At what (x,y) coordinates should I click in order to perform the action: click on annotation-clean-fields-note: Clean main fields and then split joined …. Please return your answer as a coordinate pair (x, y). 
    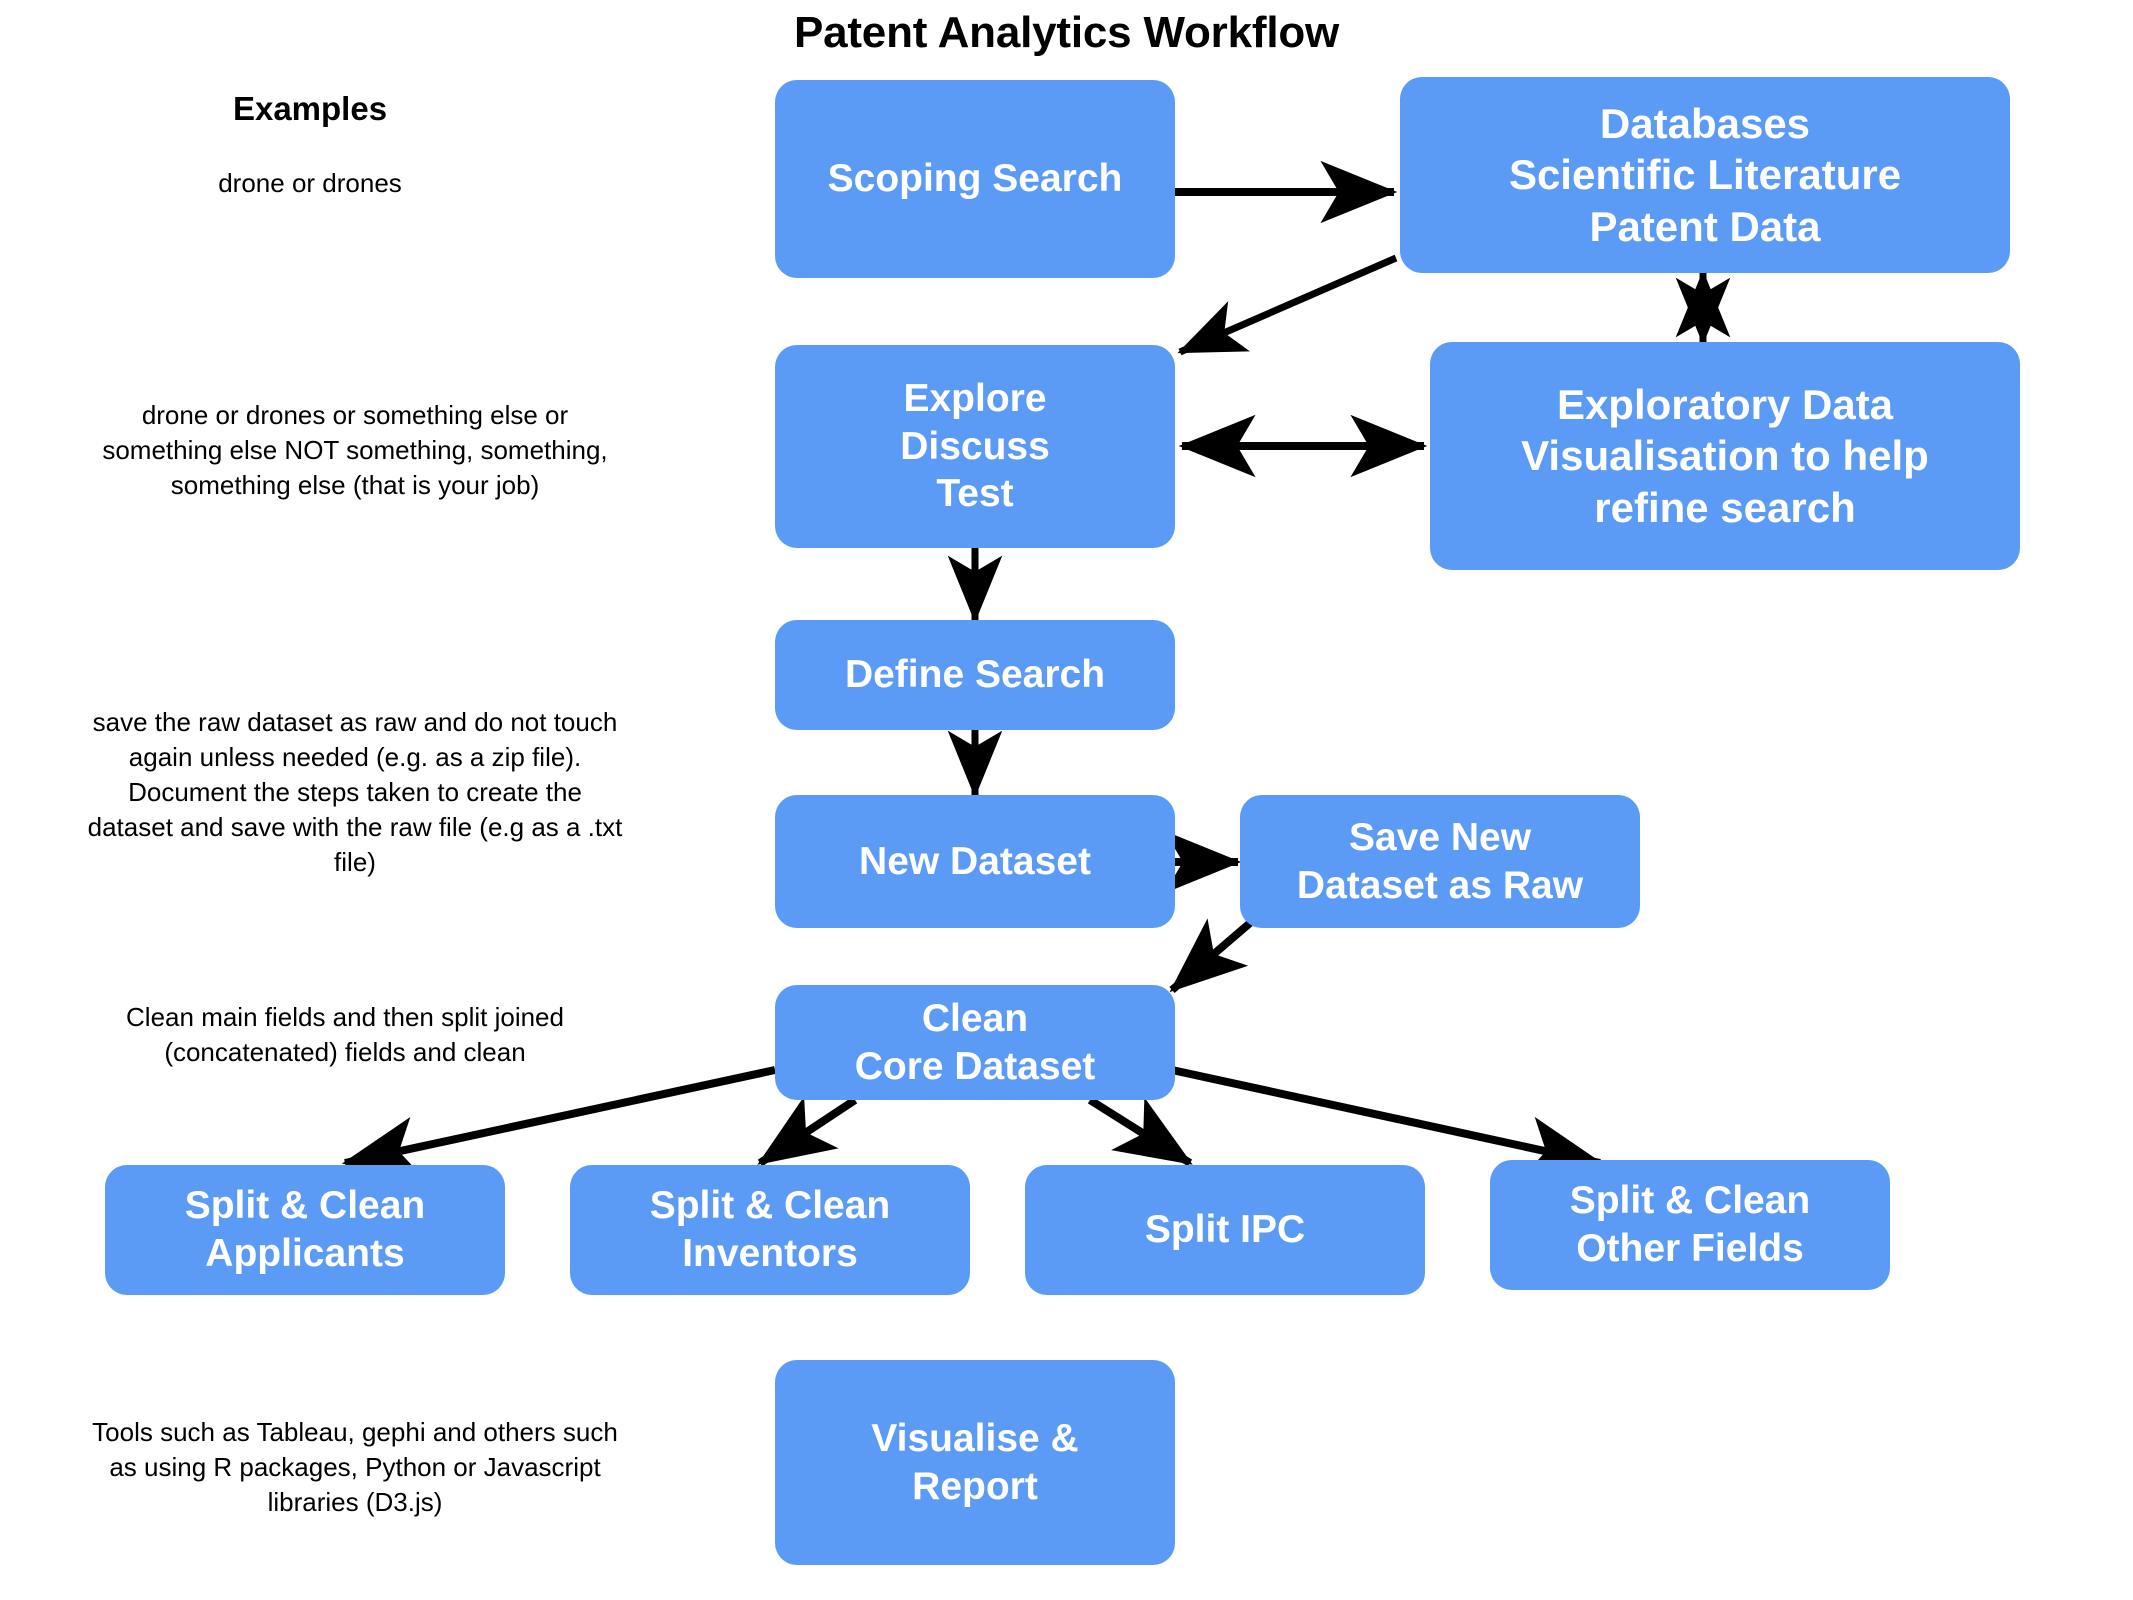
    Looking at the image, I should click on (345, 1035).